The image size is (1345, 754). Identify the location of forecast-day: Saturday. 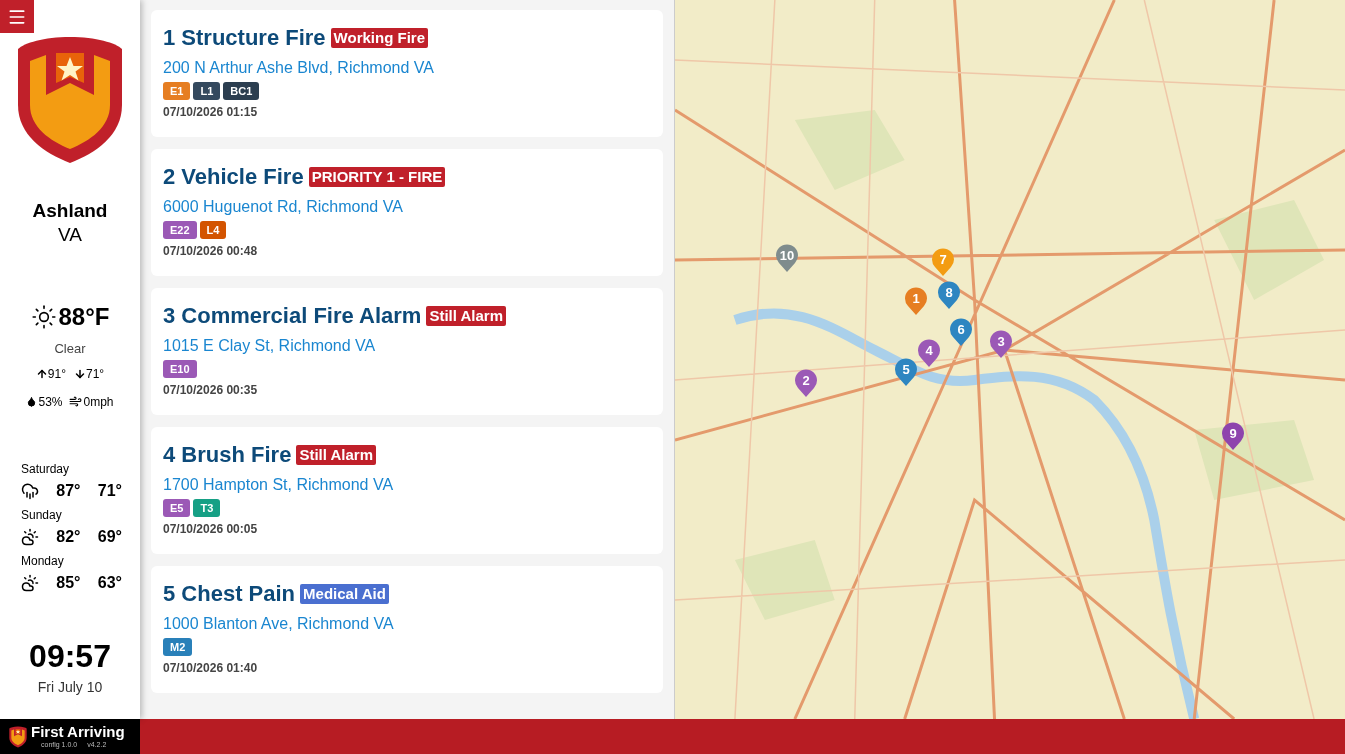
(71, 468).